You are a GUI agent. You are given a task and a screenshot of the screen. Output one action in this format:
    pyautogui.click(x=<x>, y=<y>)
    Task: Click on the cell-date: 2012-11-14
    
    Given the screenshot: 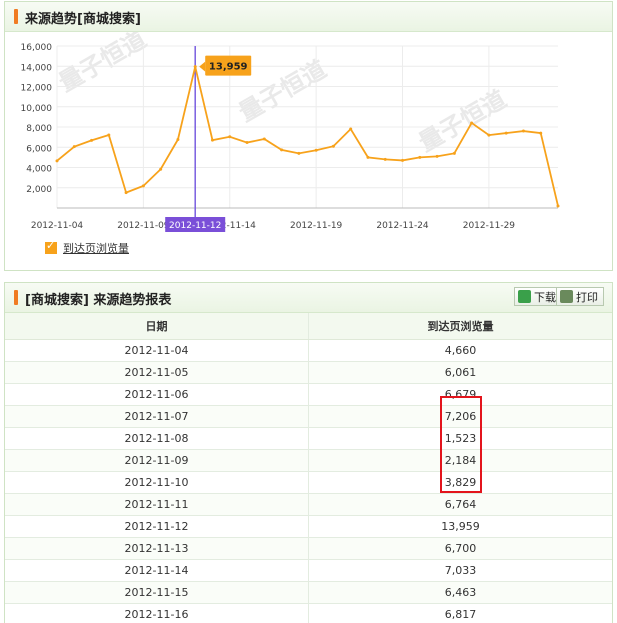 What is the action you would take?
    pyautogui.click(x=157, y=571)
    